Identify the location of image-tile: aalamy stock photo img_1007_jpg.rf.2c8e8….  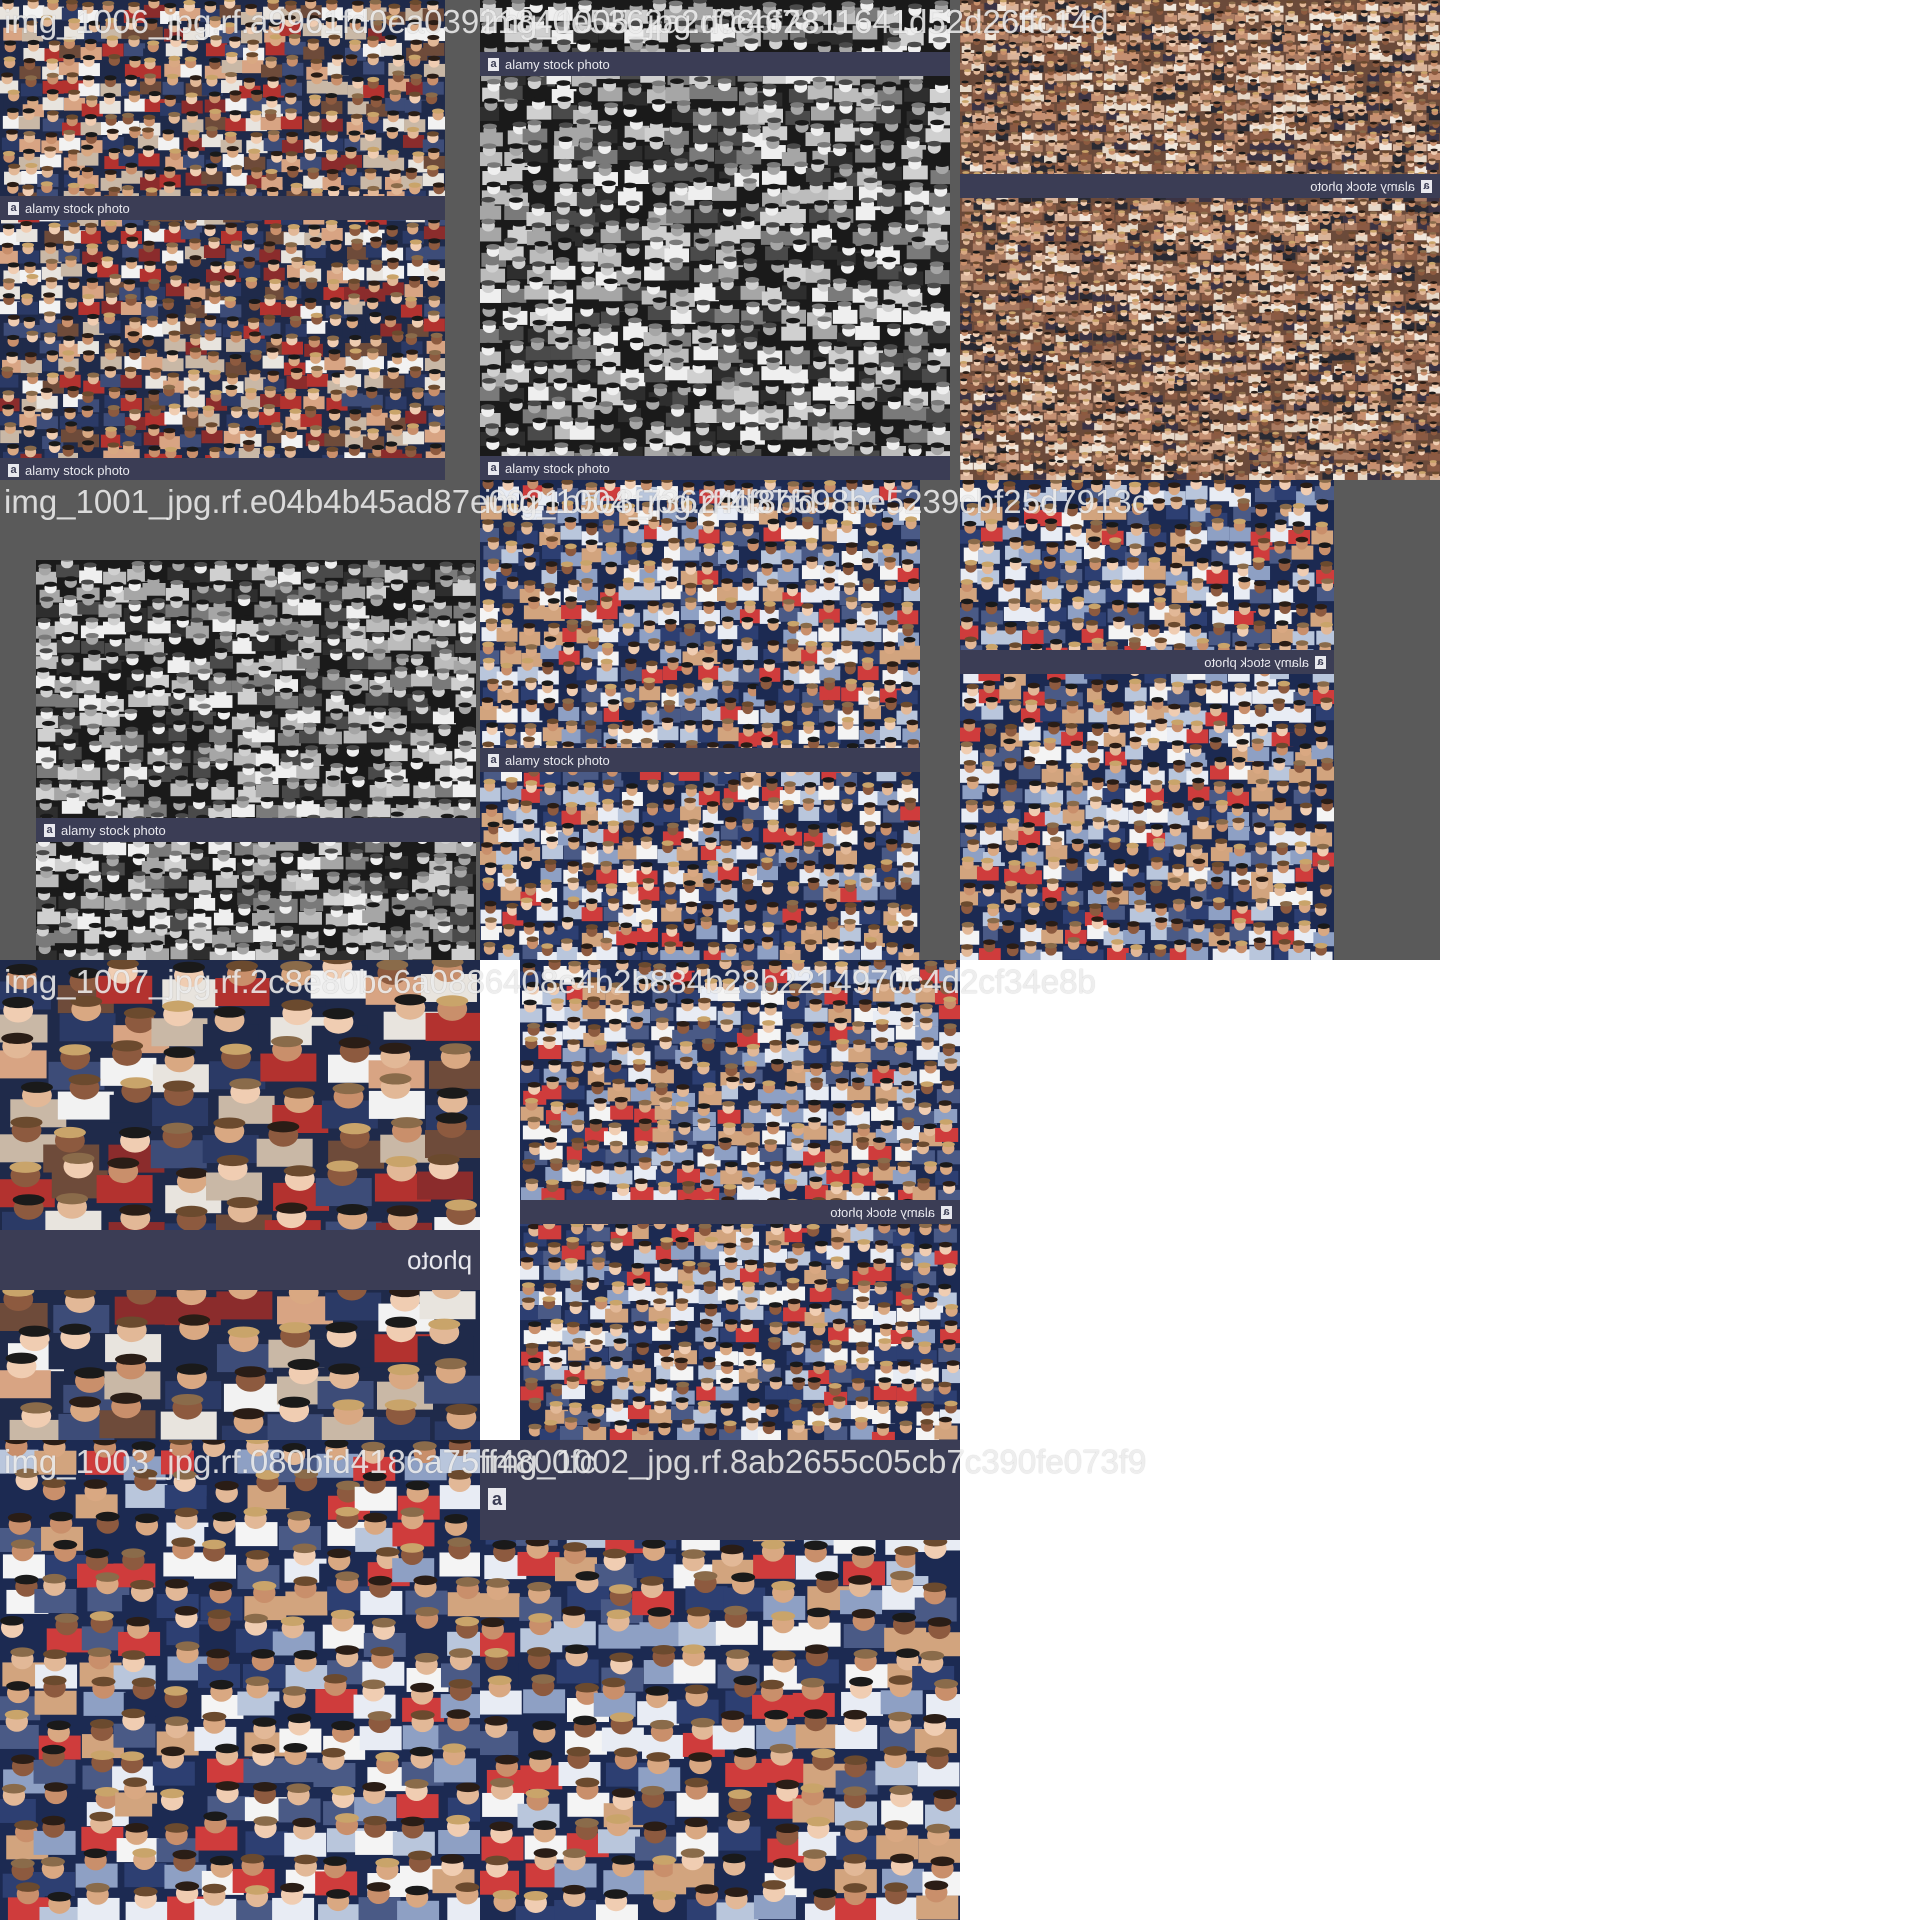
(720, 1200).